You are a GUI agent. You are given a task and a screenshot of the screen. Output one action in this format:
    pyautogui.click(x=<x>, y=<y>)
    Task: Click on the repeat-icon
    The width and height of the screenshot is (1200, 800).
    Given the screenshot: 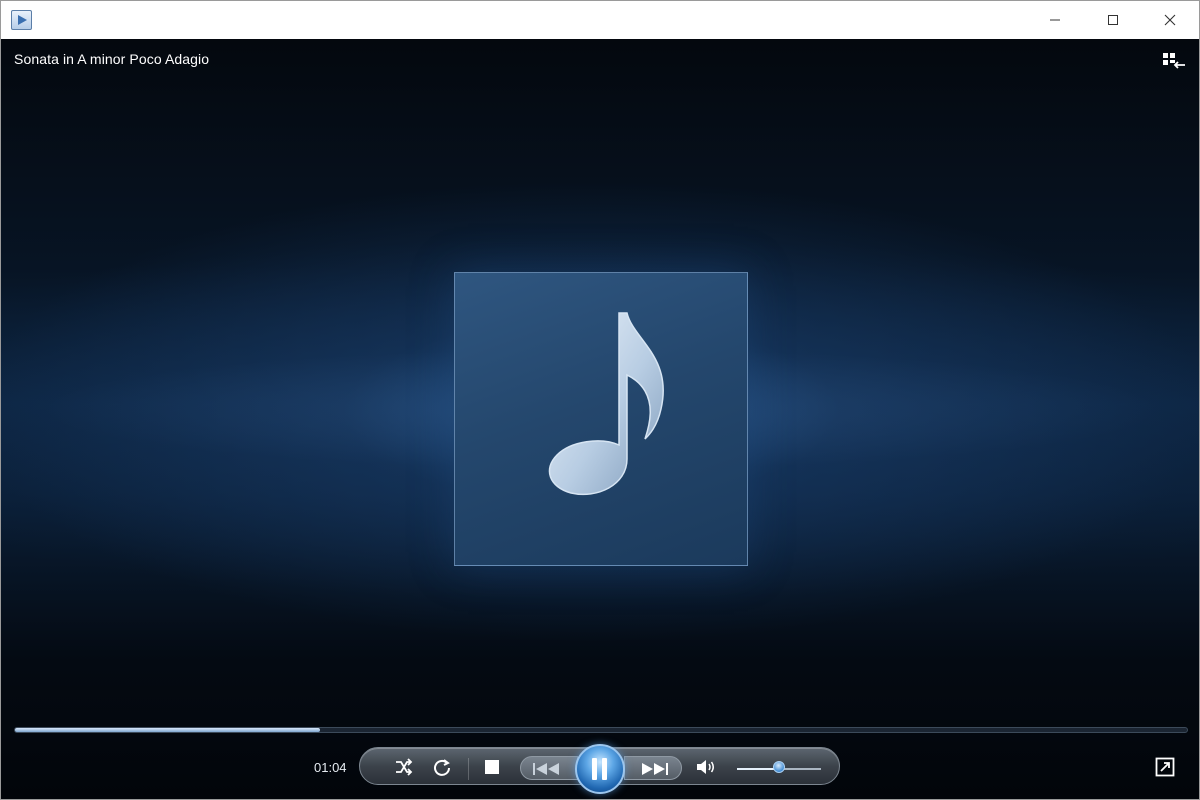 What is the action you would take?
    pyautogui.click(x=442, y=767)
    